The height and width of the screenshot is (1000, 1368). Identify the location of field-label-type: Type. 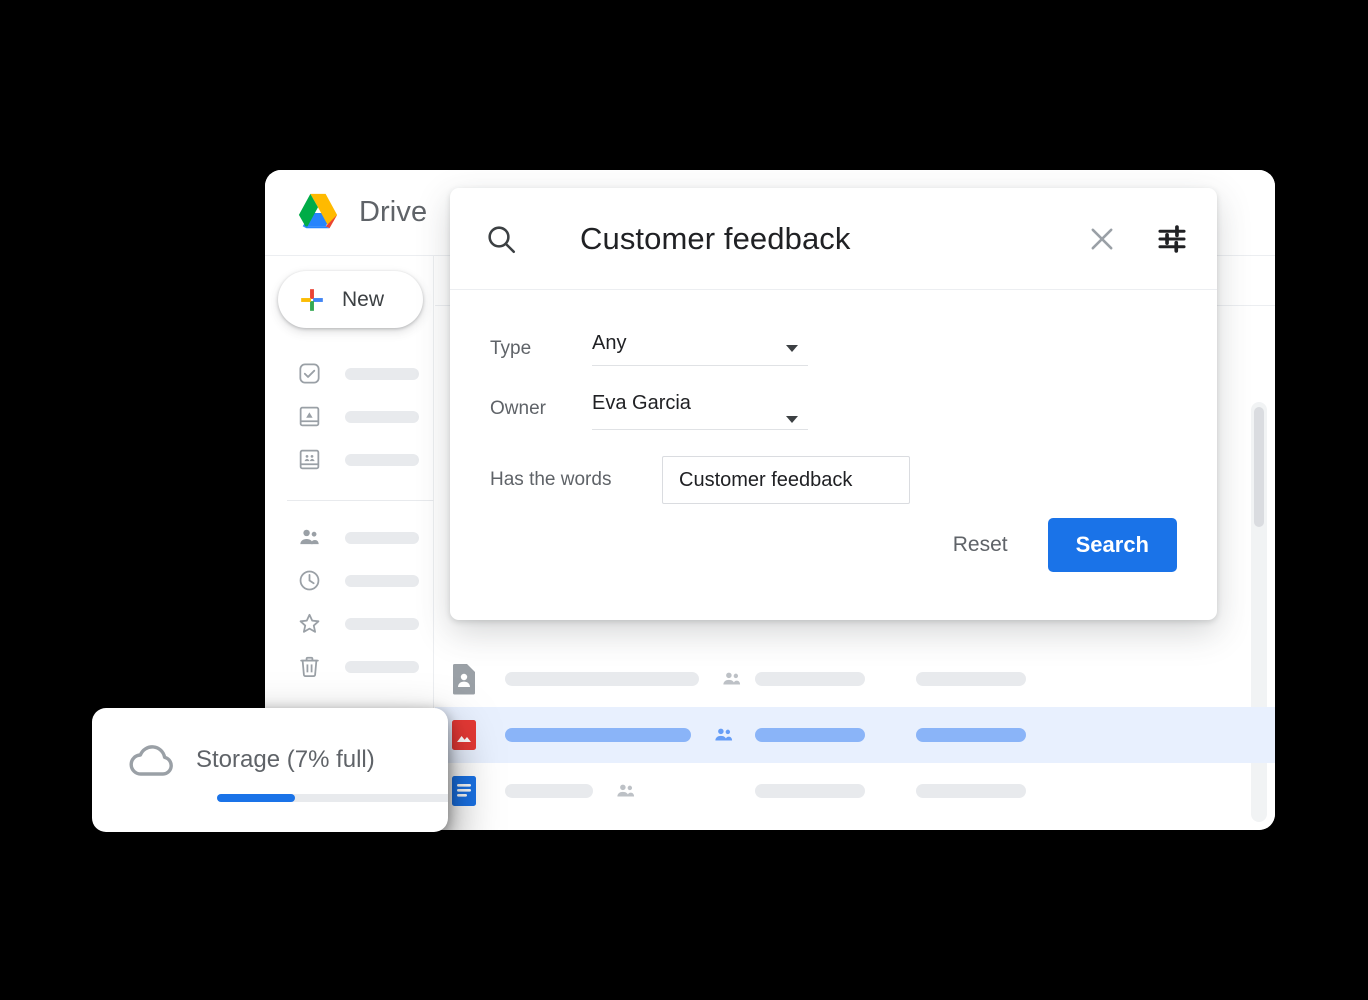
(511, 348).